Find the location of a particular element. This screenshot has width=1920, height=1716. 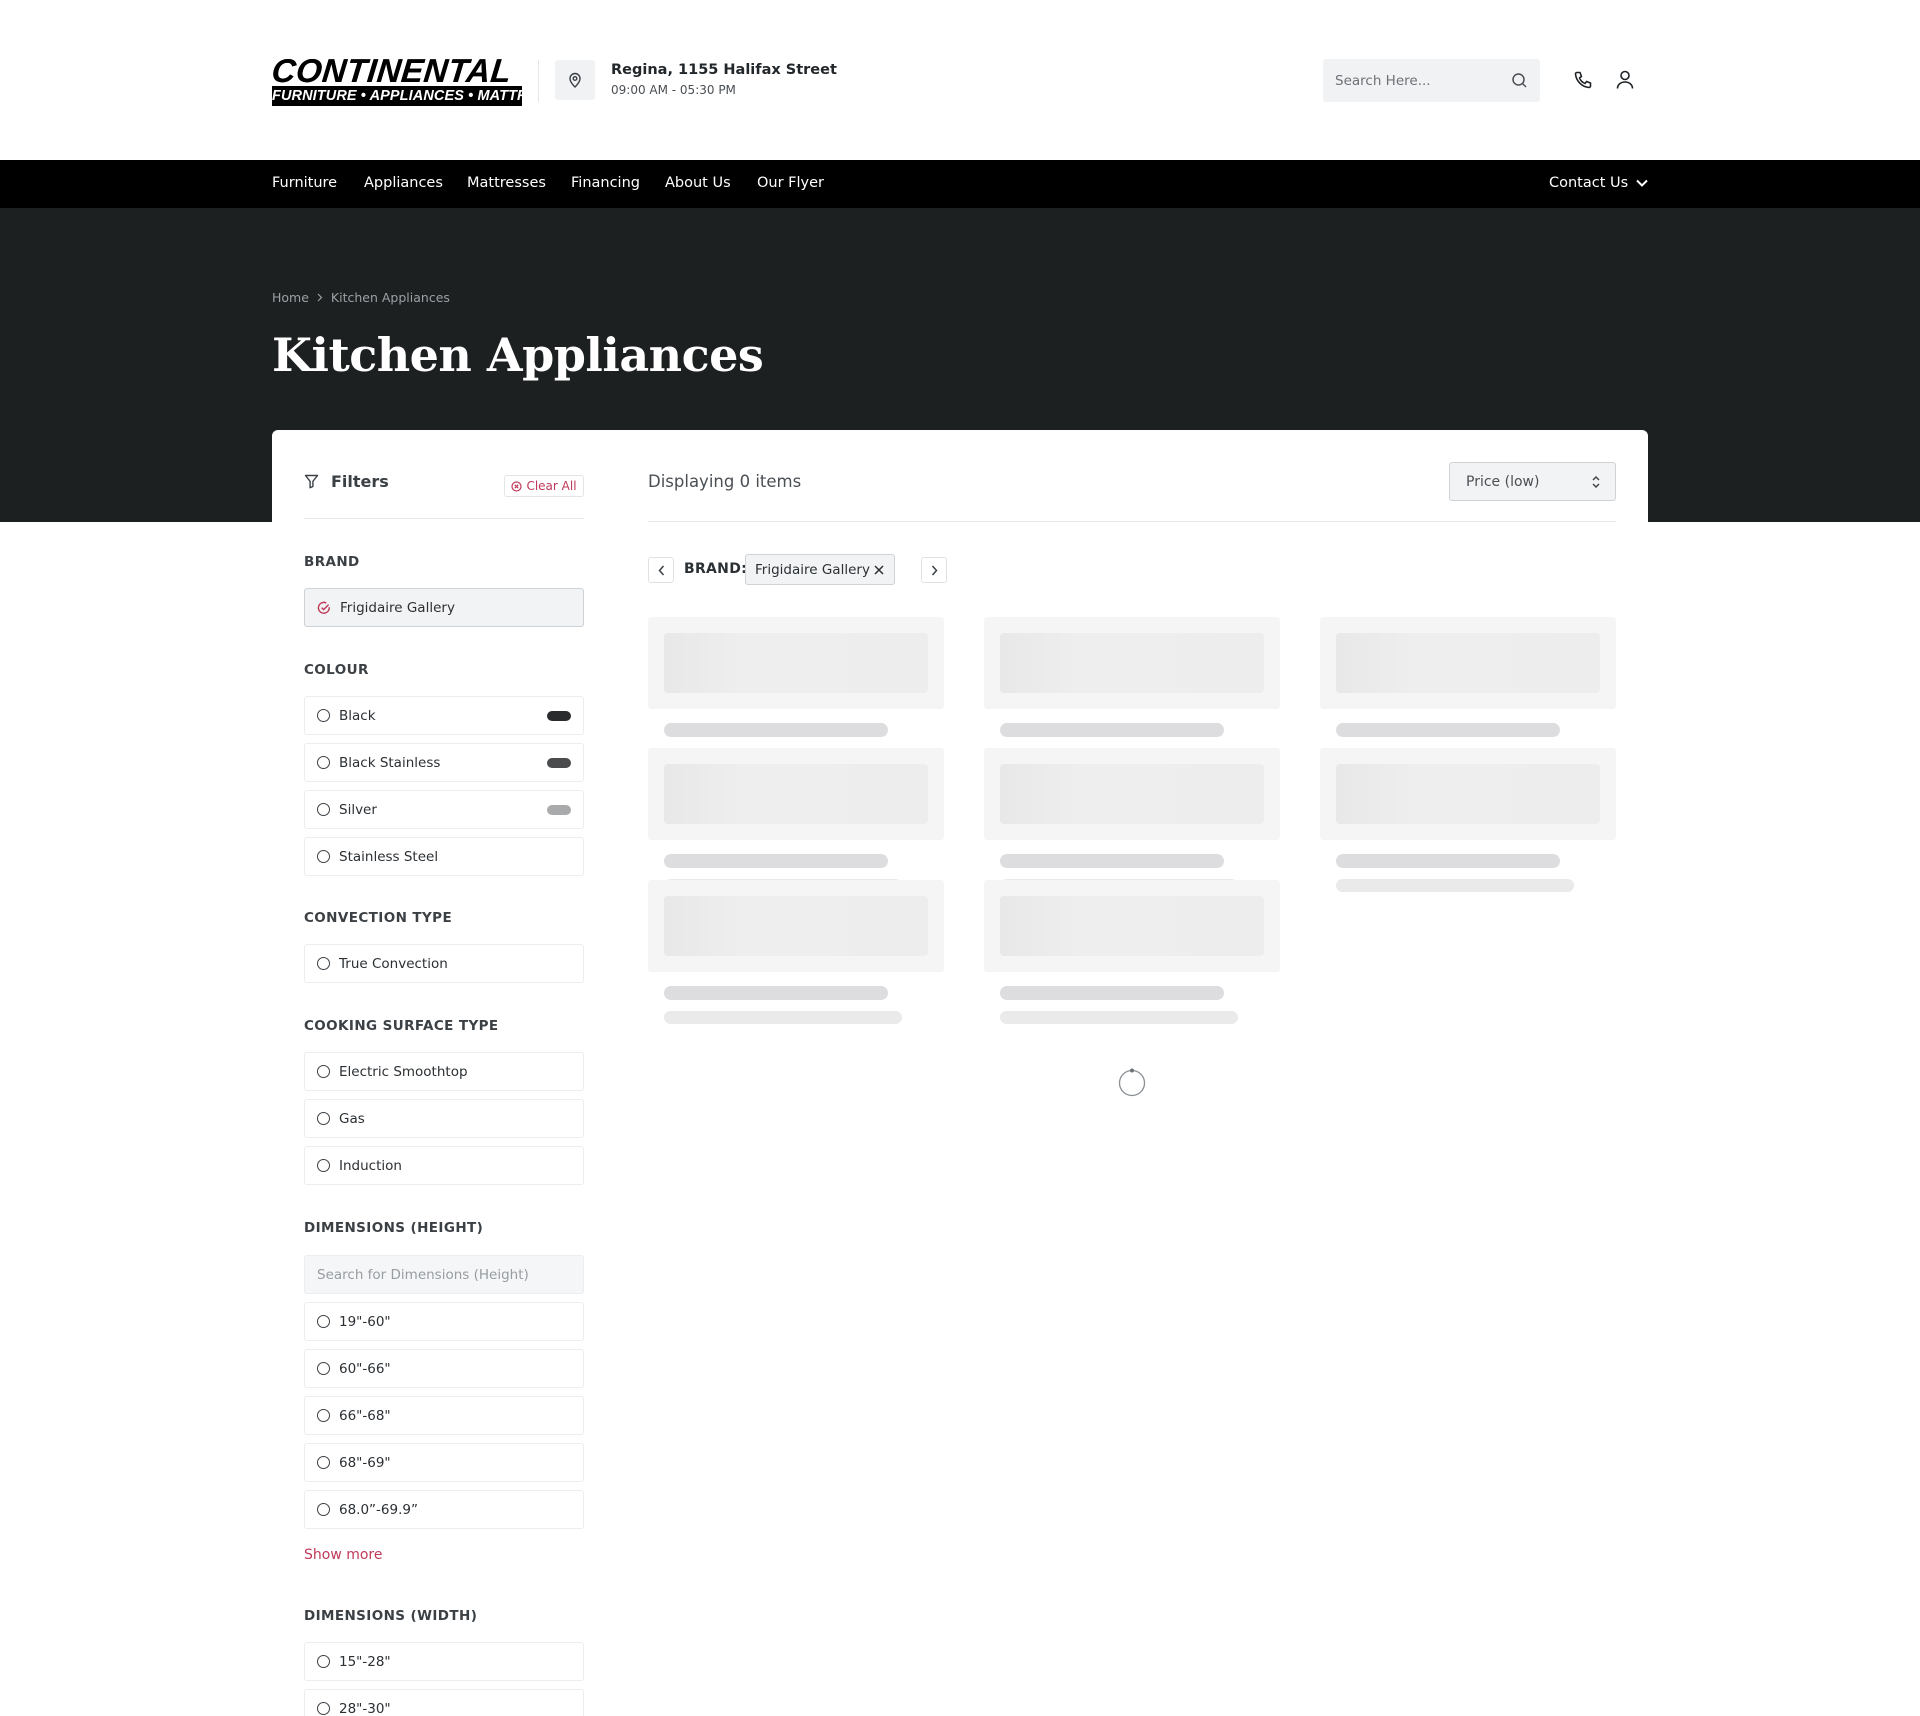

filter-option-label: 66"-68" is located at coordinates (365, 1415).